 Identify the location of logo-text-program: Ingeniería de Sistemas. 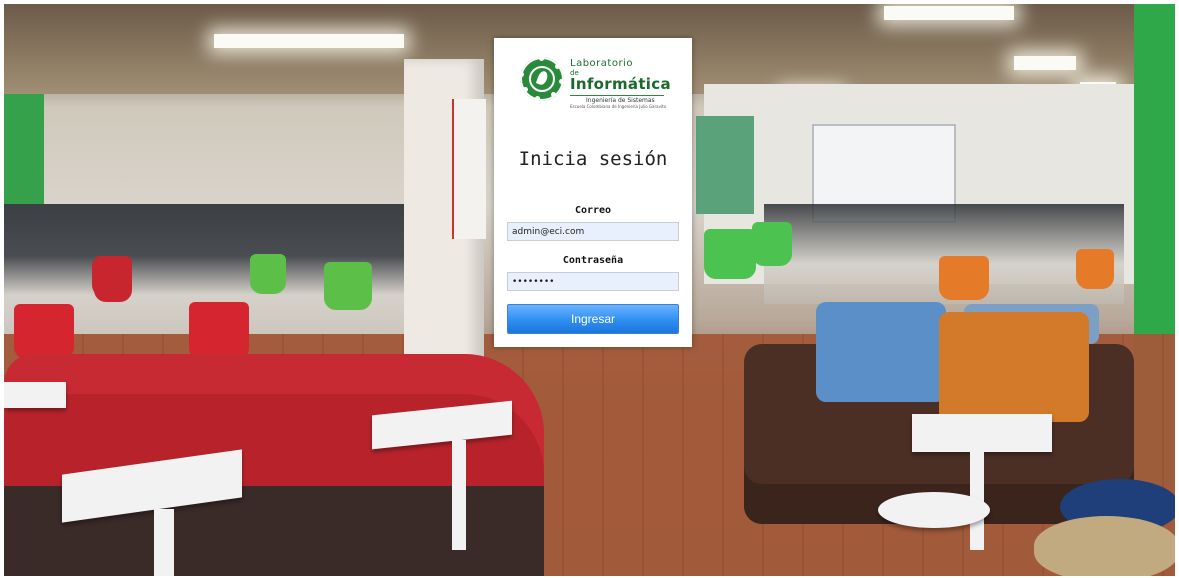
(620, 100).